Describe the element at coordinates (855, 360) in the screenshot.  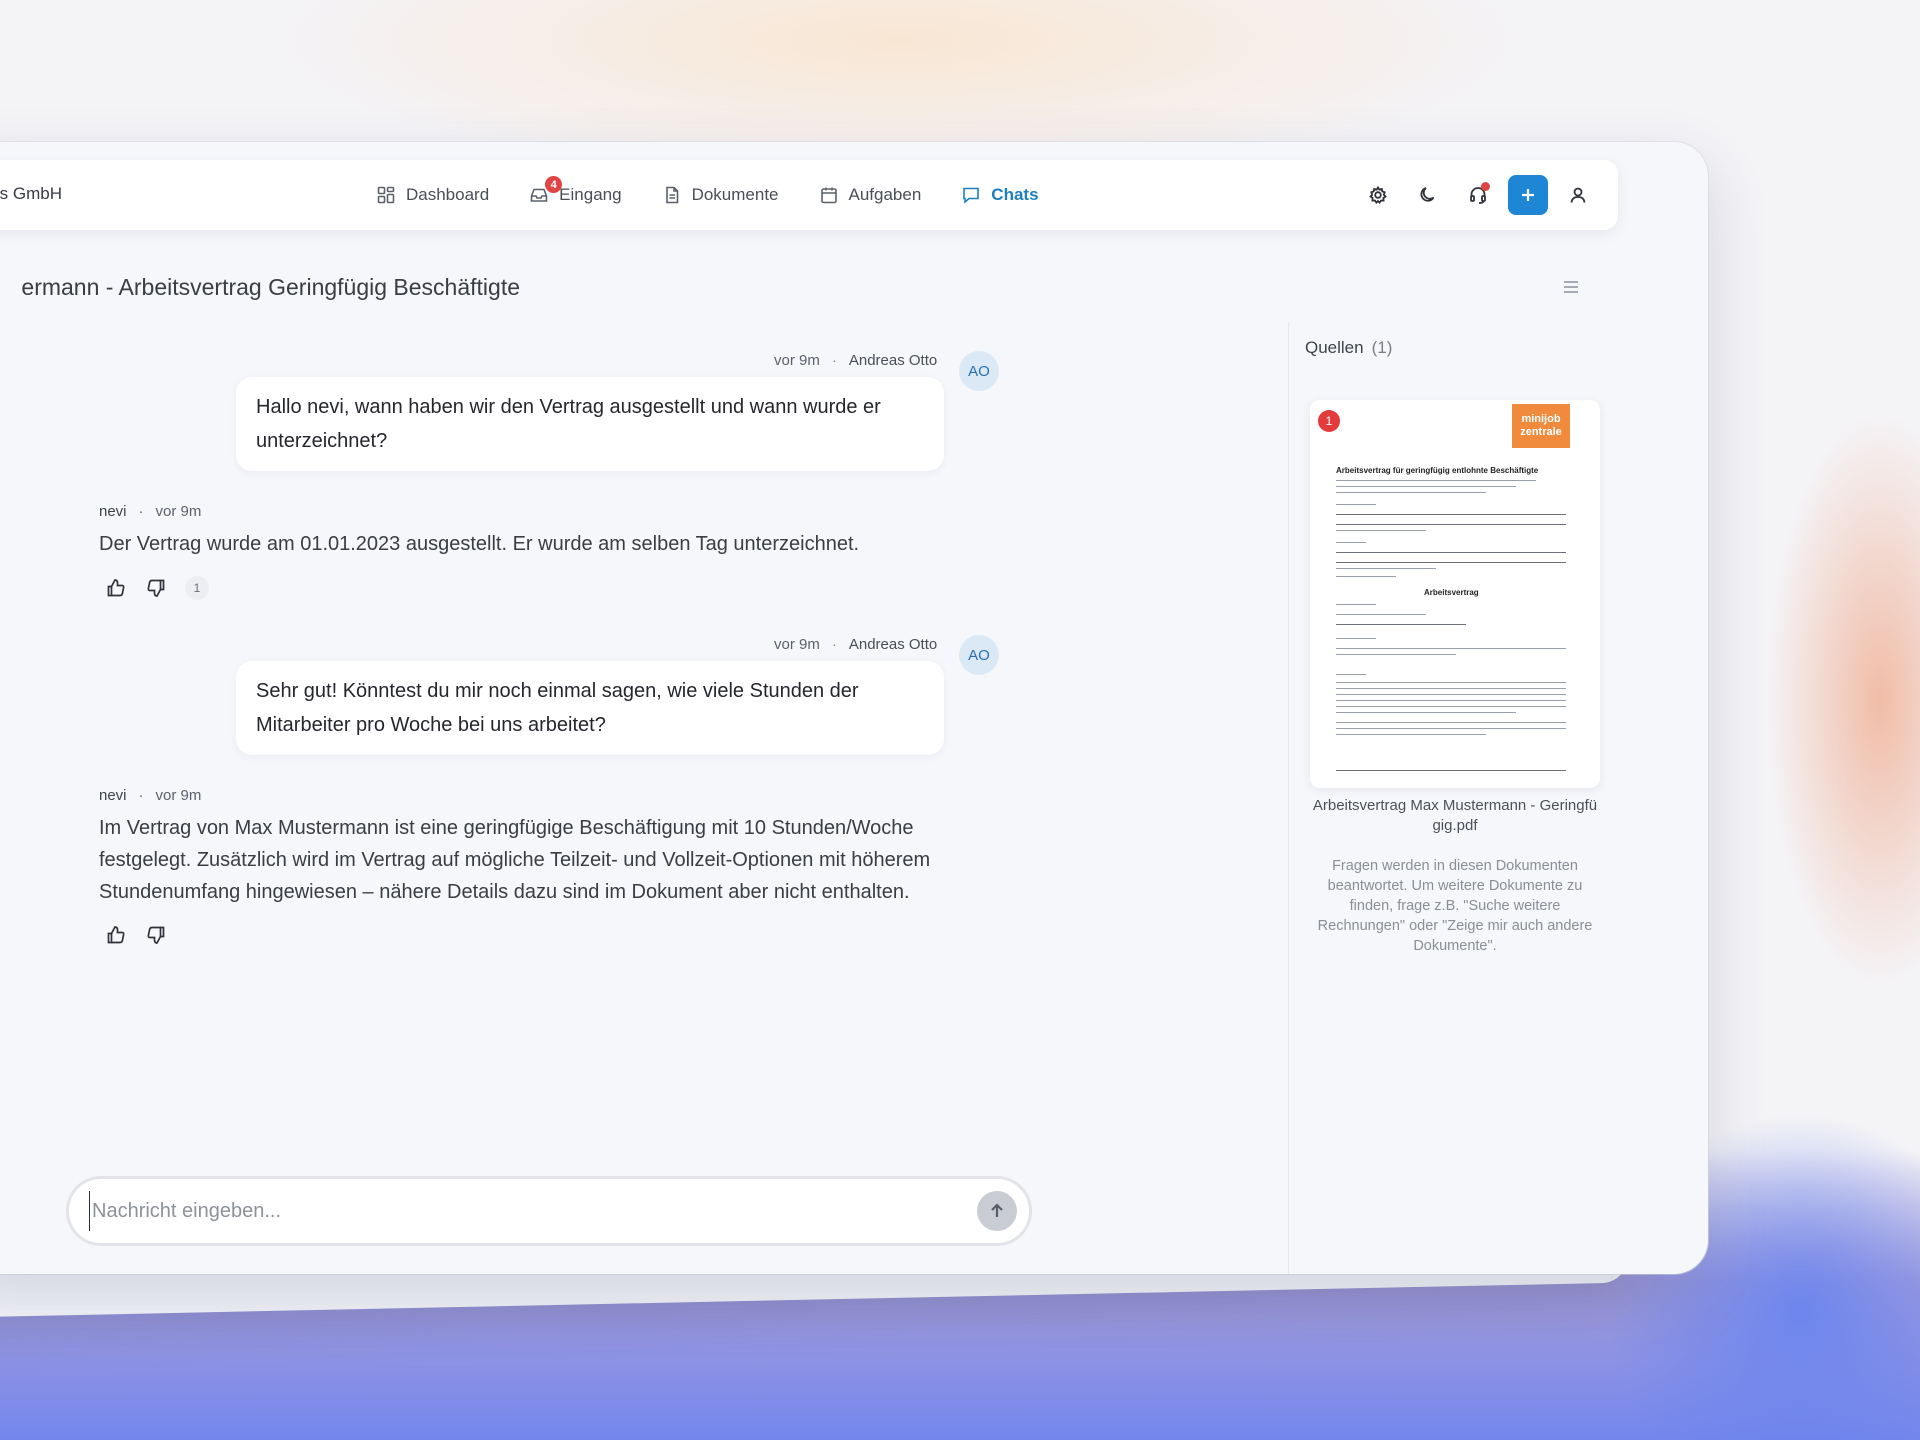
I see `message-meta: vor 9m · Andreas Otto` at that location.